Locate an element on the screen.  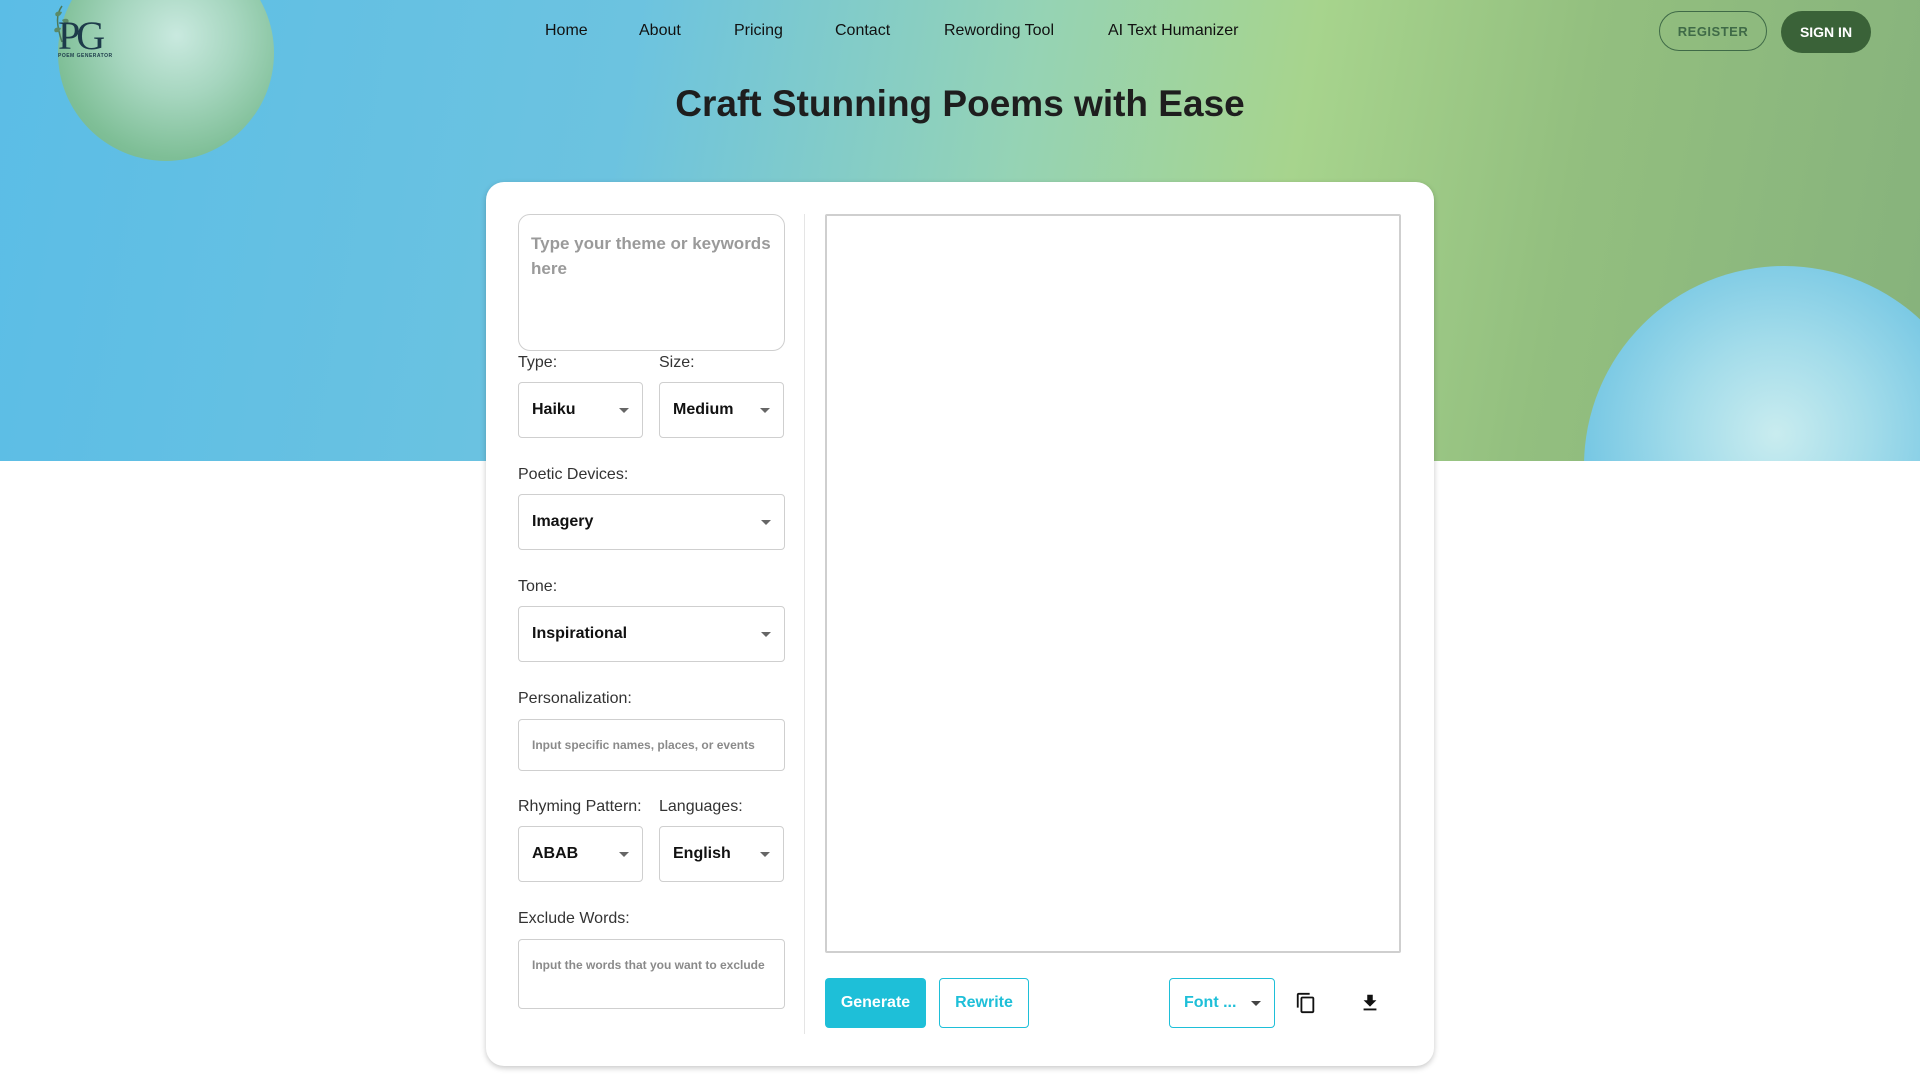
languages-label: Languages: is located at coordinates (701, 806).